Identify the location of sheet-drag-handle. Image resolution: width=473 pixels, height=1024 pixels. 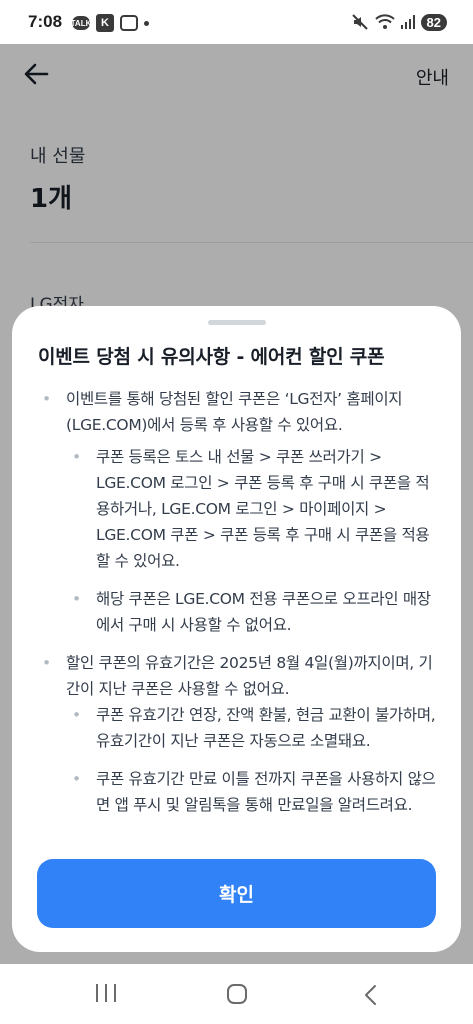
(237, 322).